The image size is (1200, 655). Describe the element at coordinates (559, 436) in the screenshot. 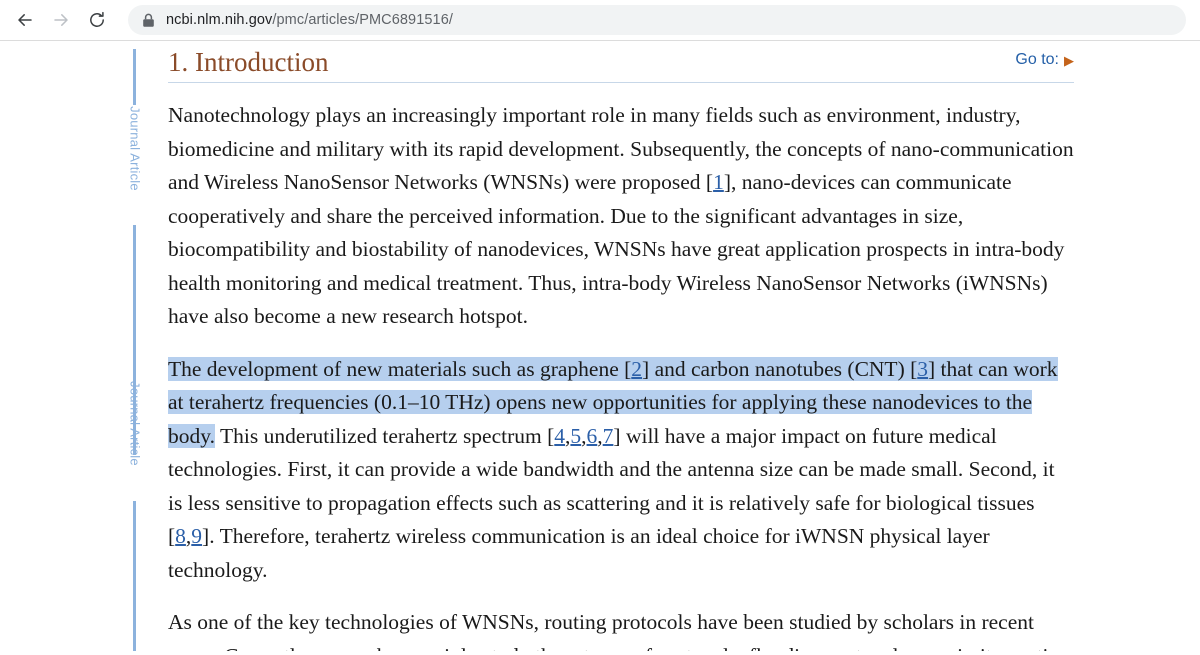

I see `citation-link-4: 4` at that location.